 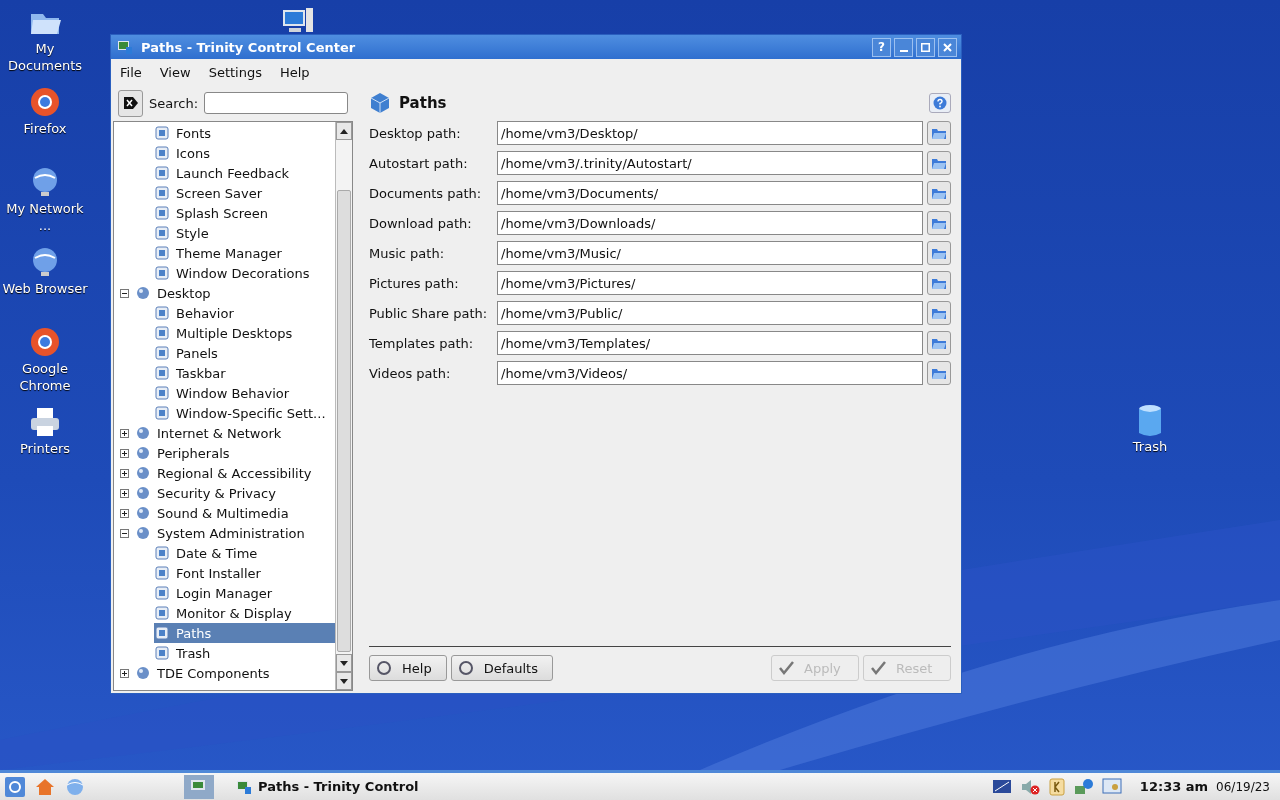 What do you see at coordinates (224, 533) in the screenshot?
I see `tree-item: System Administration` at bounding box center [224, 533].